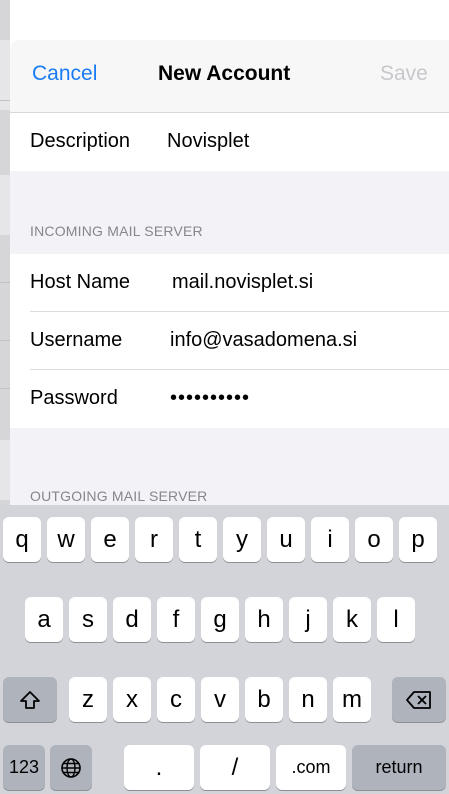 This screenshot has width=449, height=794. Describe the element at coordinates (374, 539) in the screenshot. I see `key-o: o` at that location.